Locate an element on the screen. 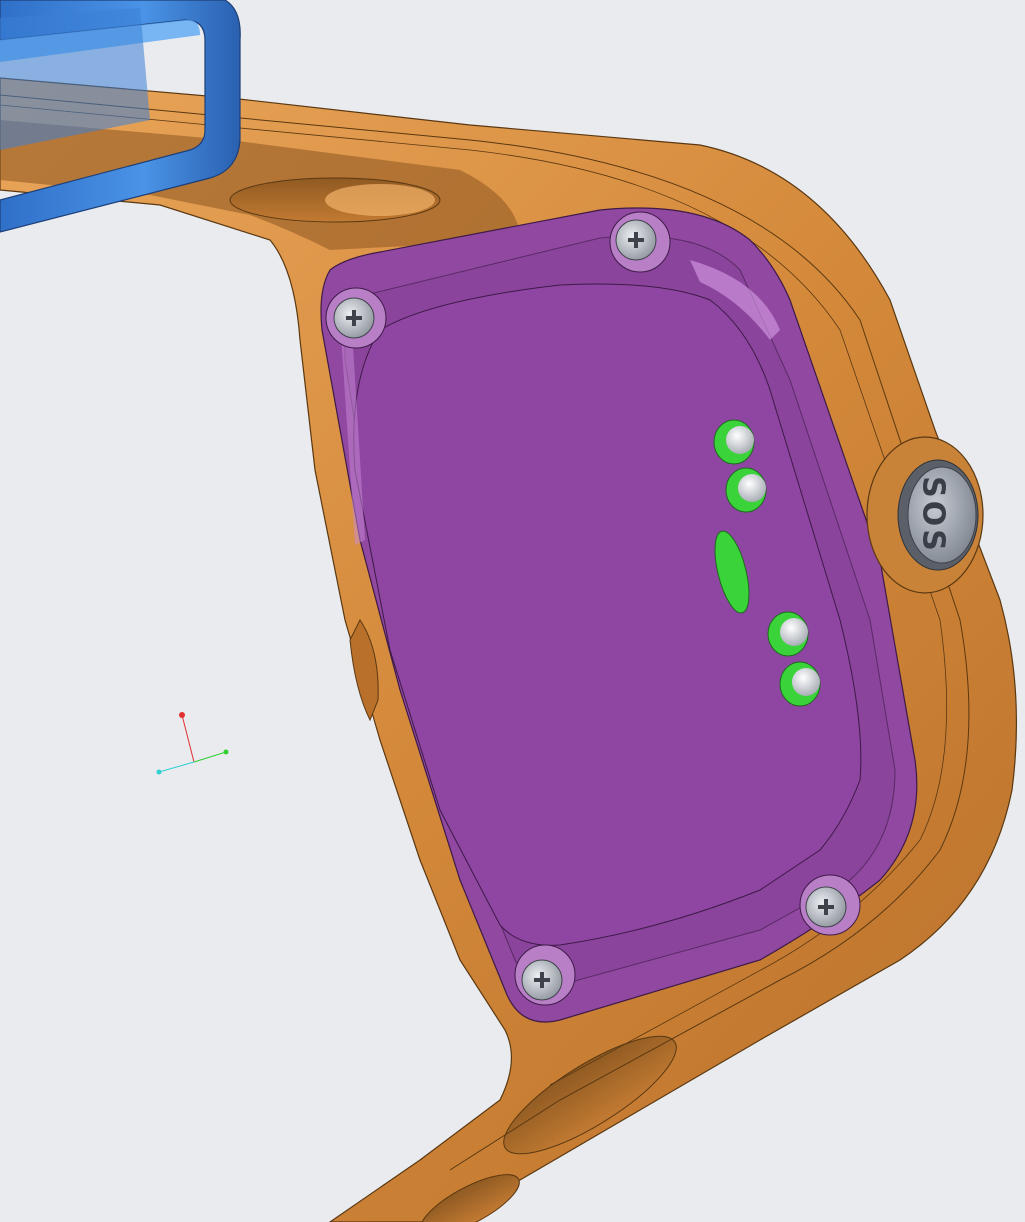 This screenshot has height=1222, width=1025. z-axis is located at coordinates (176, 767).